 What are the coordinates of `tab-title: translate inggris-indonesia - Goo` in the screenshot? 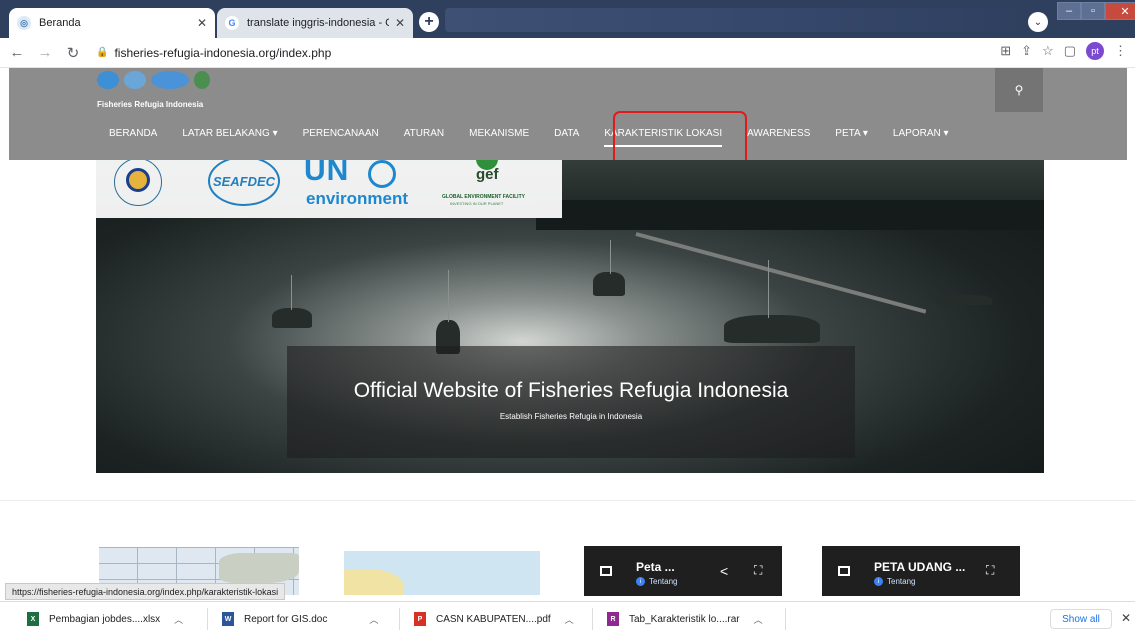 It's located at (318, 23).